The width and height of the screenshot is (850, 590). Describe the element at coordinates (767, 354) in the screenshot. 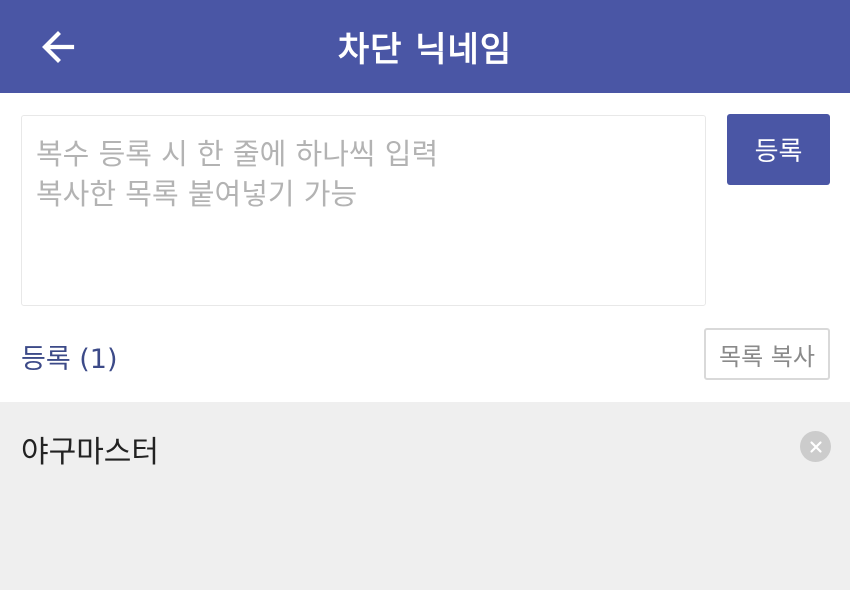

I see `copy-list-button: 목록 복사` at that location.